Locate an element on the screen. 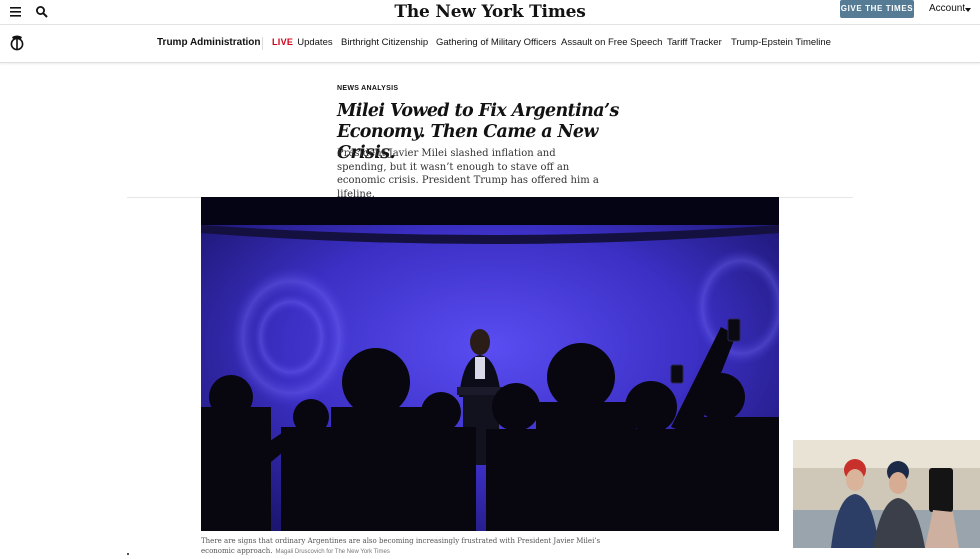 Image resolution: width=980 pixels, height=559 pixels. account-button: Account is located at coordinates (947, 8).